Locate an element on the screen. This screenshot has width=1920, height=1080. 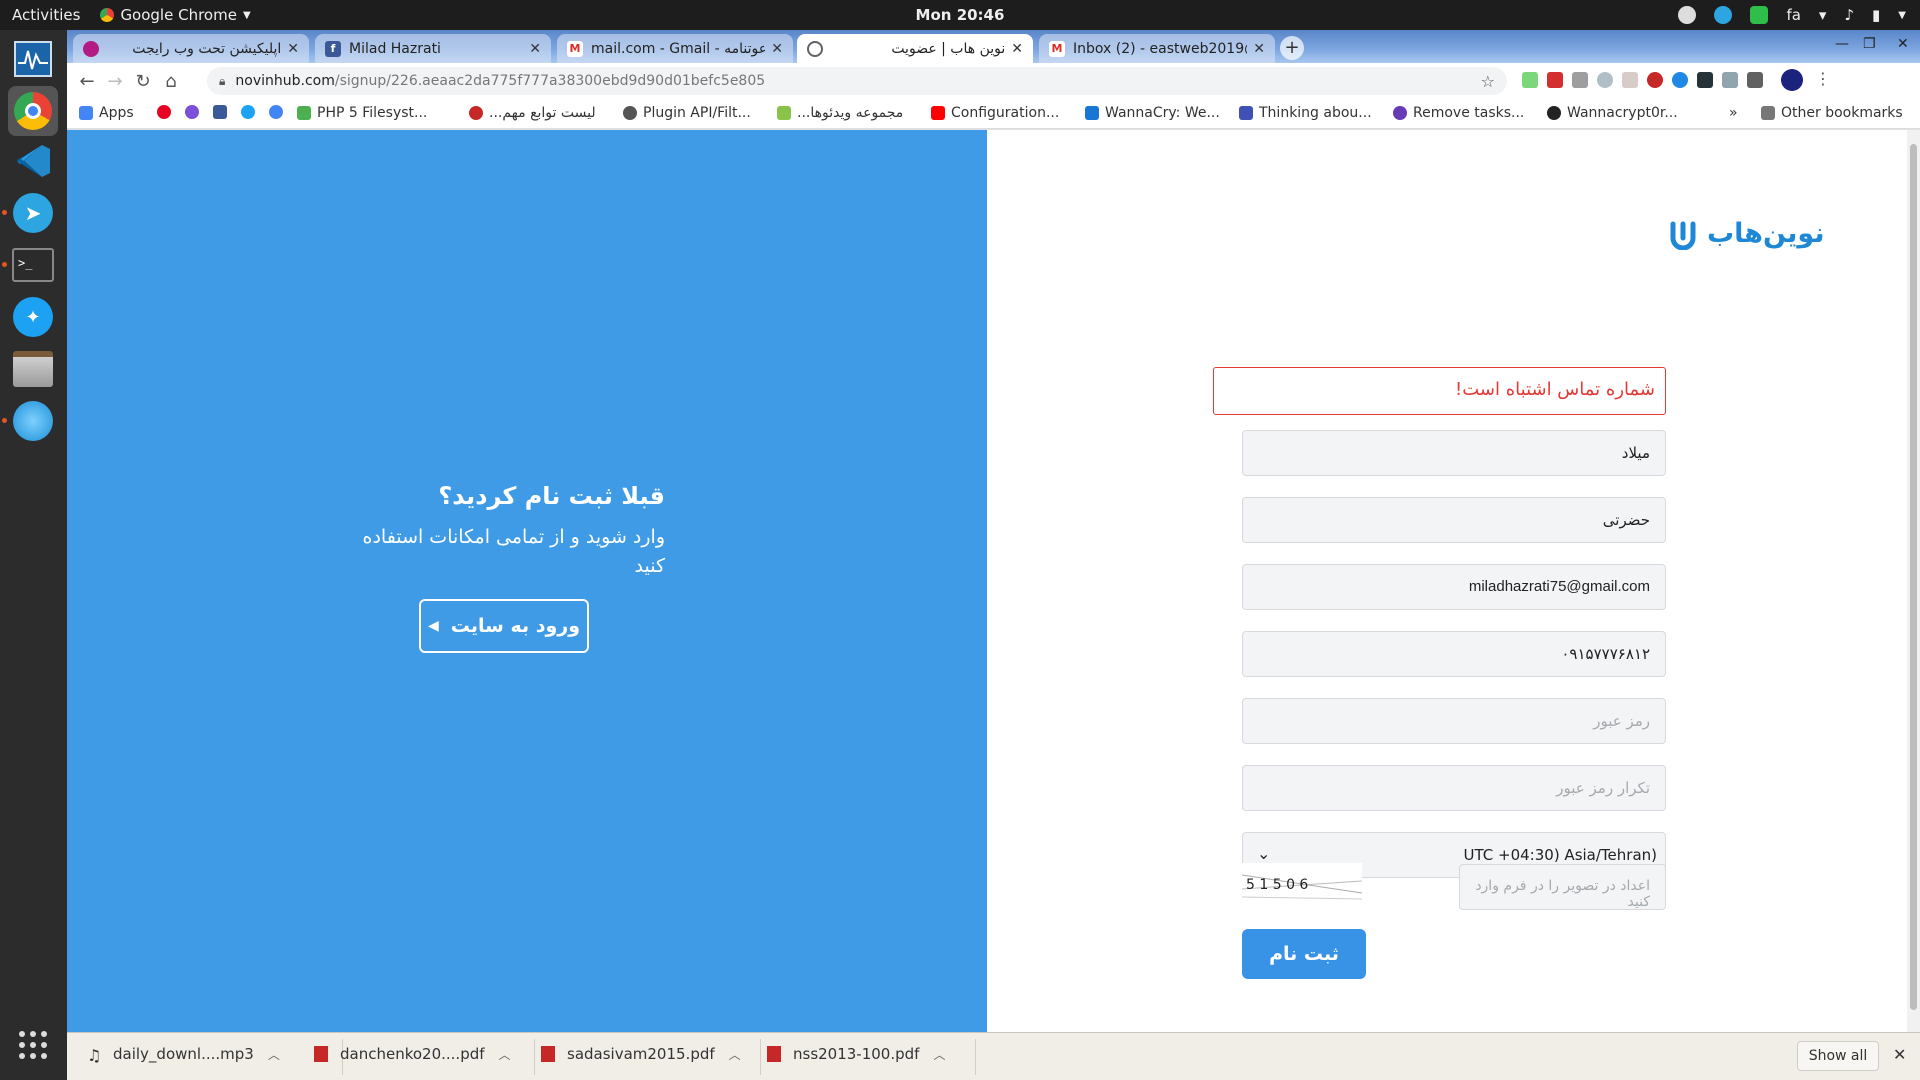
captcha-text: 5 1 5 0 6 is located at coordinates (1277, 885).